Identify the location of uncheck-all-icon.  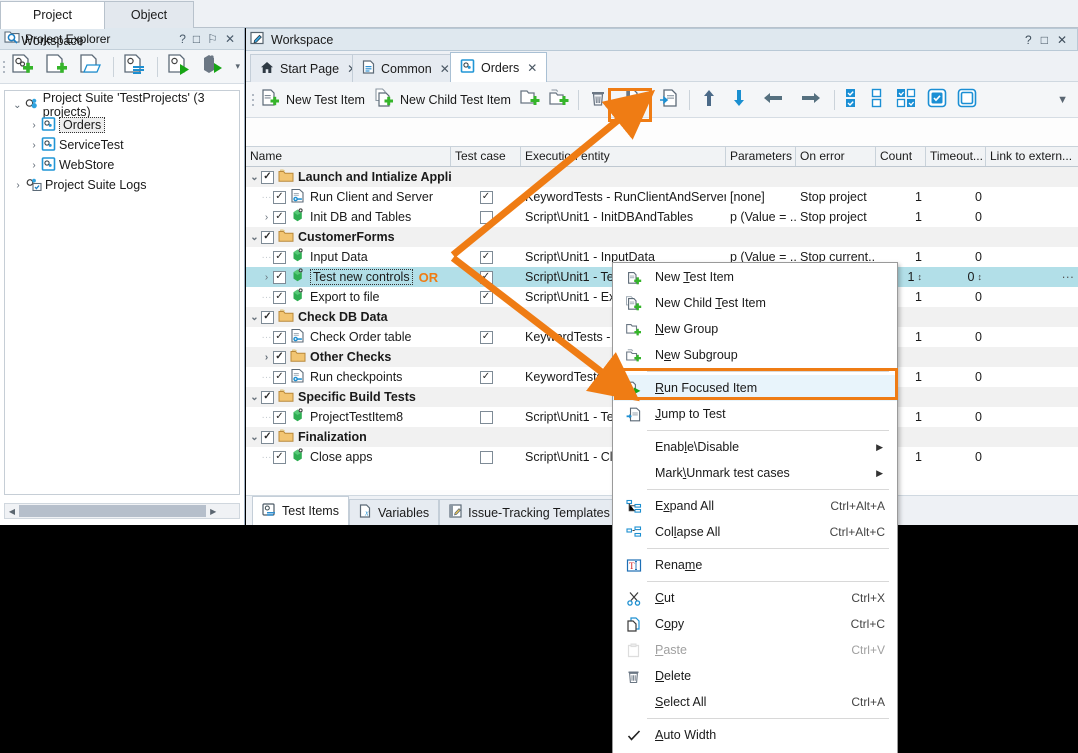
(878, 99).